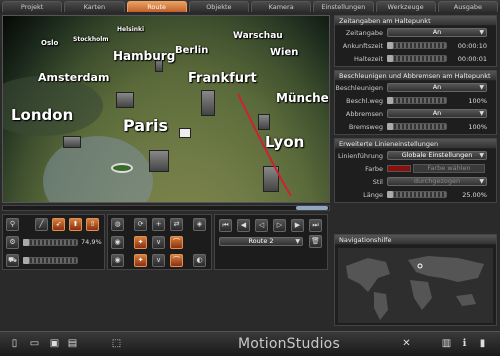 This screenshot has height=356, width=500. Describe the element at coordinates (417, 100) in the screenshot. I see `beschlweg-slider` at that location.